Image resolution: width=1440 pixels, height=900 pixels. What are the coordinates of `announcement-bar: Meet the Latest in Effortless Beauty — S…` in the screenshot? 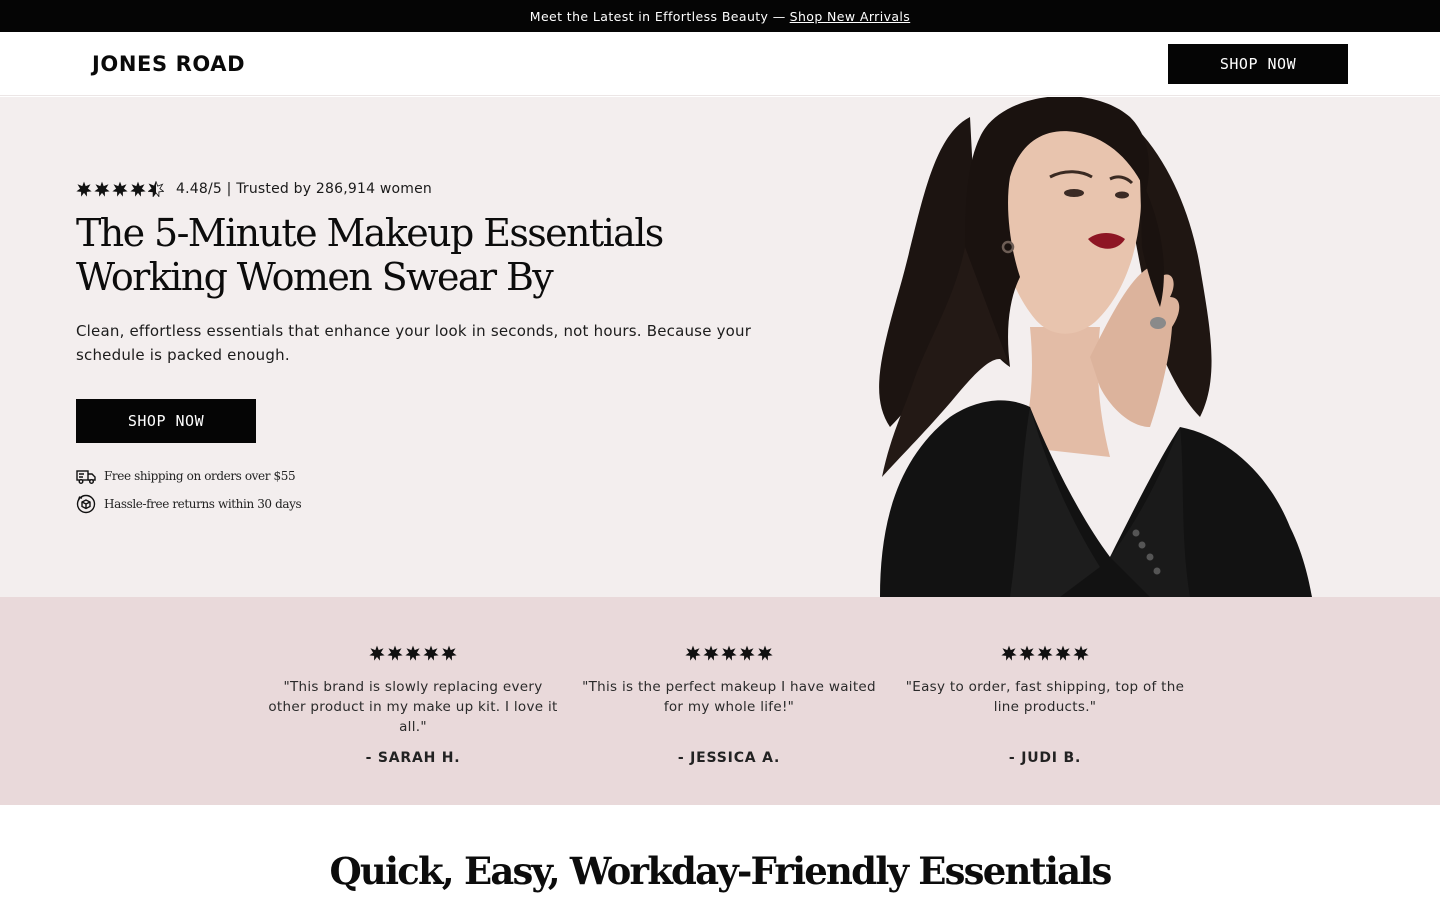 It's located at (720, 16).